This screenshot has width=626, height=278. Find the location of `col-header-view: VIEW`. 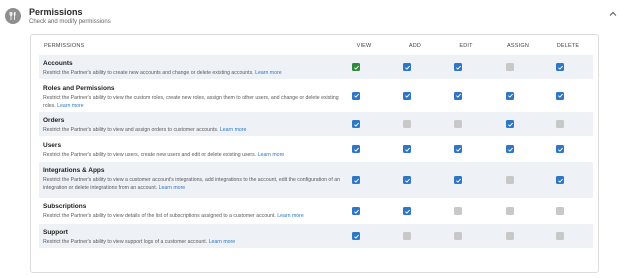

col-header-view: VIEW is located at coordinates (364, 46).